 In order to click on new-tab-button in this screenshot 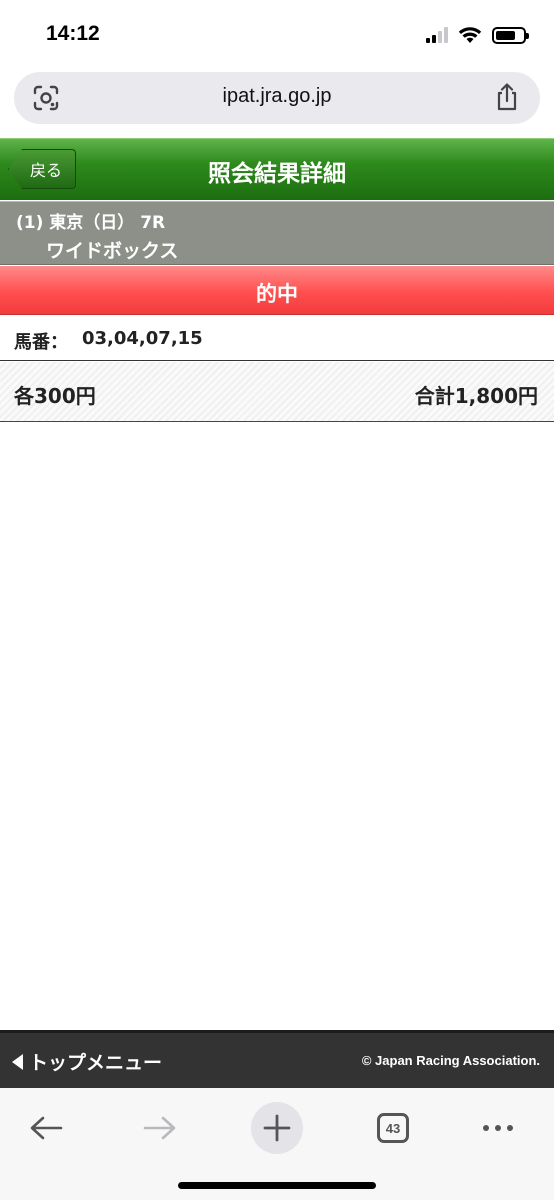, I will do `click(277, 1128)`.